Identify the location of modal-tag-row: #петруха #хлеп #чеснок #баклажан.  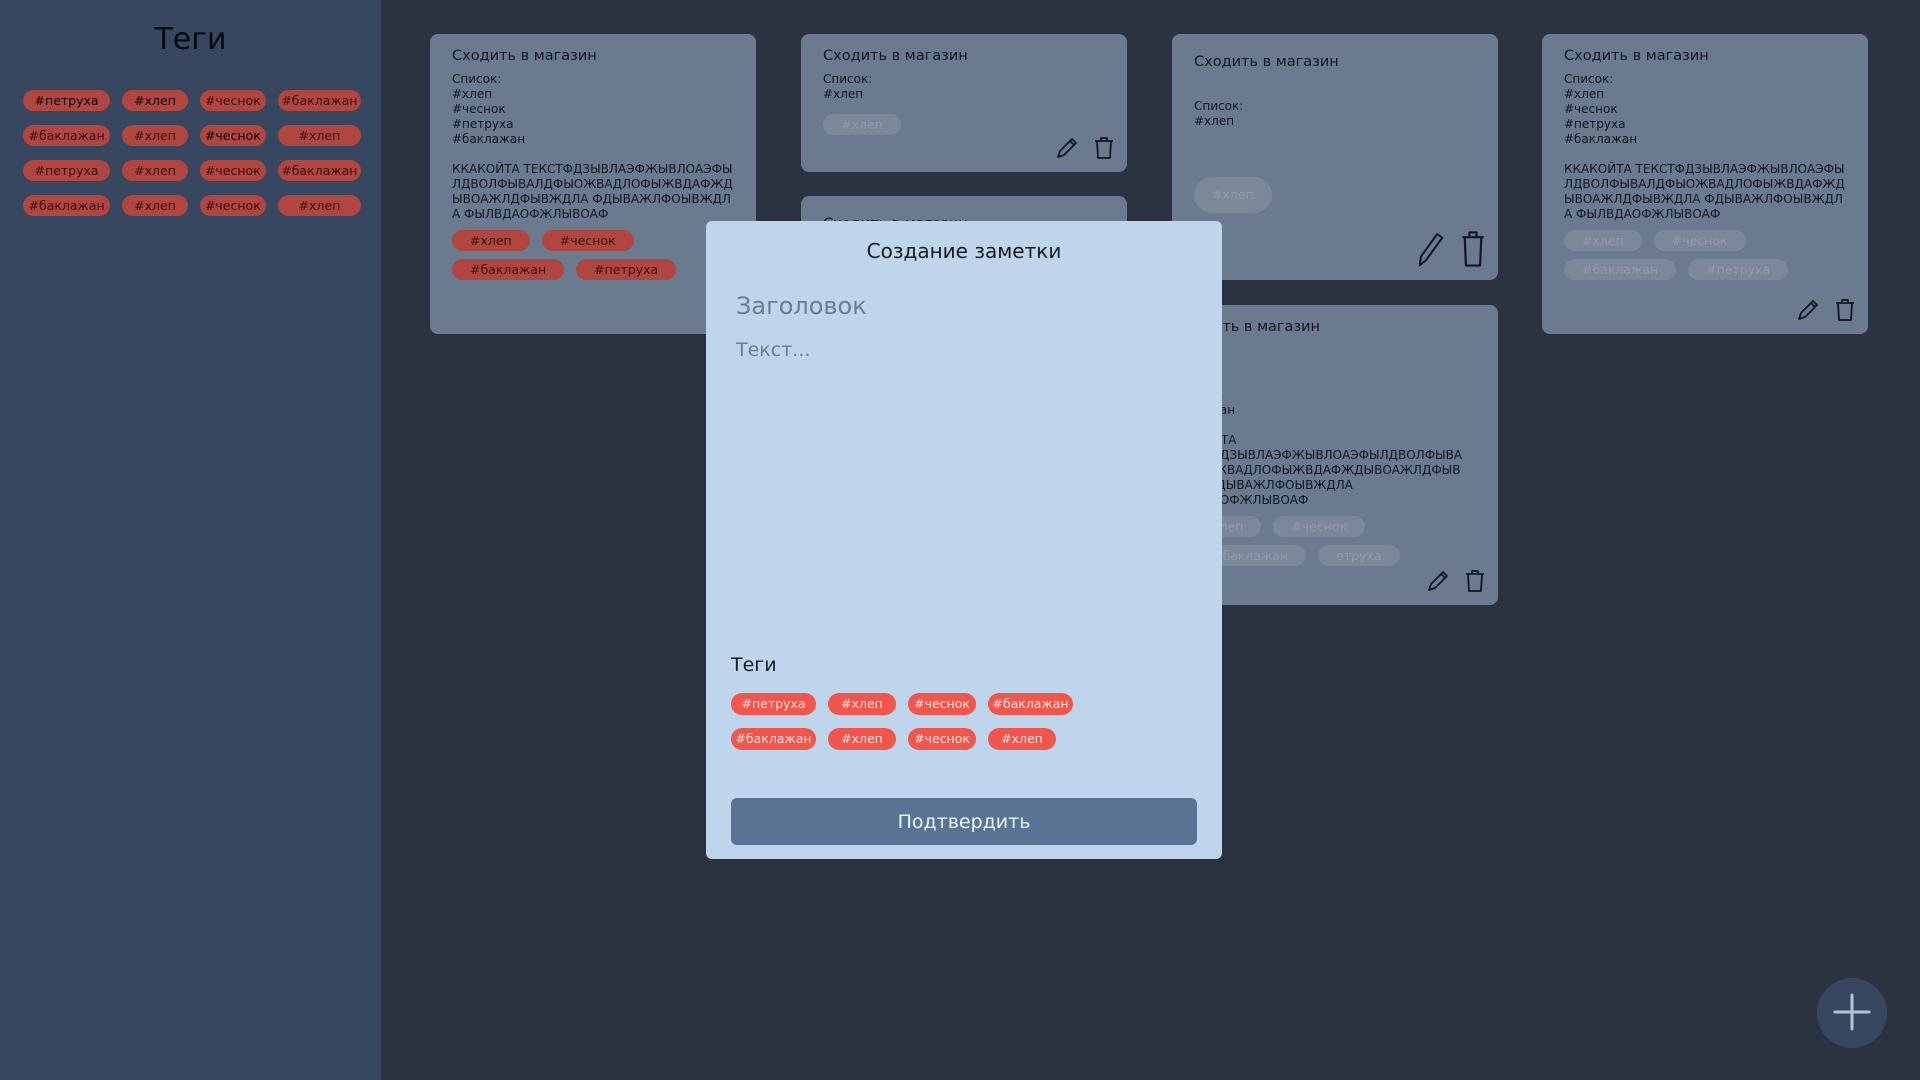
(966, 710).